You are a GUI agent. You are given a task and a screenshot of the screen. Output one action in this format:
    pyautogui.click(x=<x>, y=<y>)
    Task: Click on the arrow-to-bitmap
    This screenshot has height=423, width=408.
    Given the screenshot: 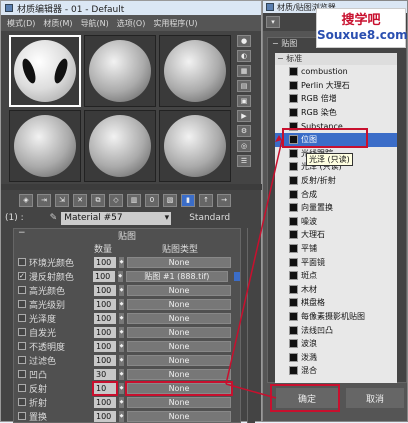 What is the action you would take?
    pyautogui.click(x=254, y=262)
    